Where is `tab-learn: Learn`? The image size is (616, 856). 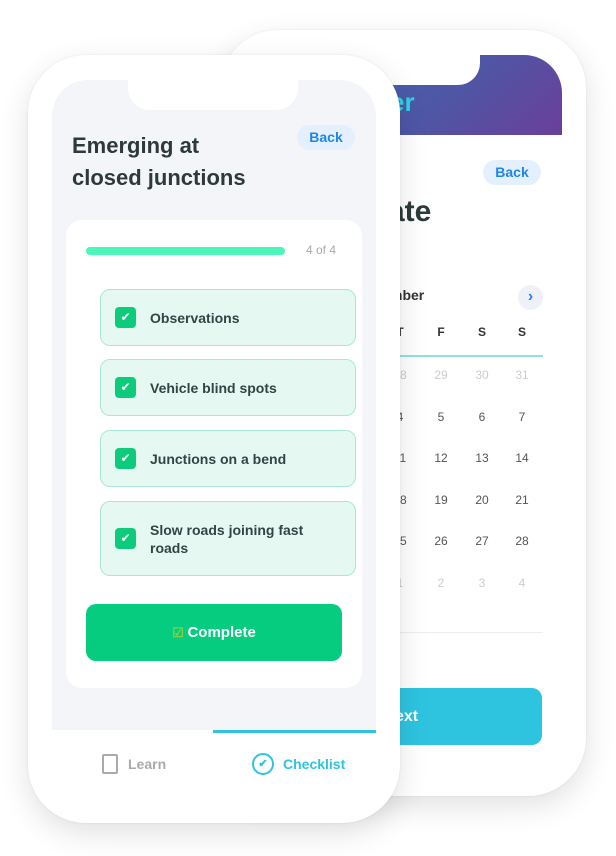
tab-learn: Learn is located at coordinates (134, 764).